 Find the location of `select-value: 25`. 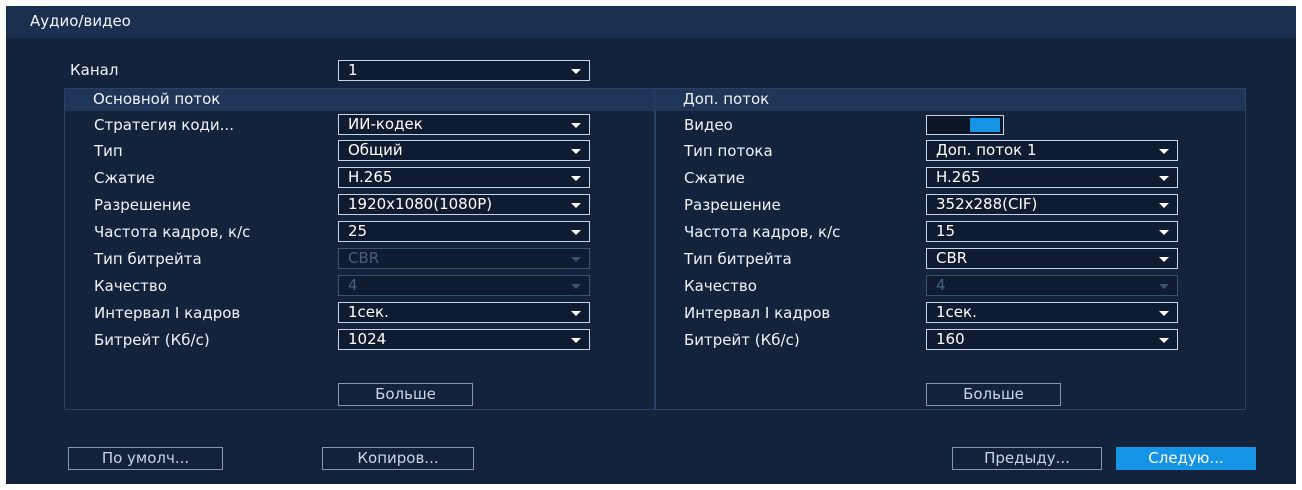

select-value: 25 is located at coordinates (358, 231).